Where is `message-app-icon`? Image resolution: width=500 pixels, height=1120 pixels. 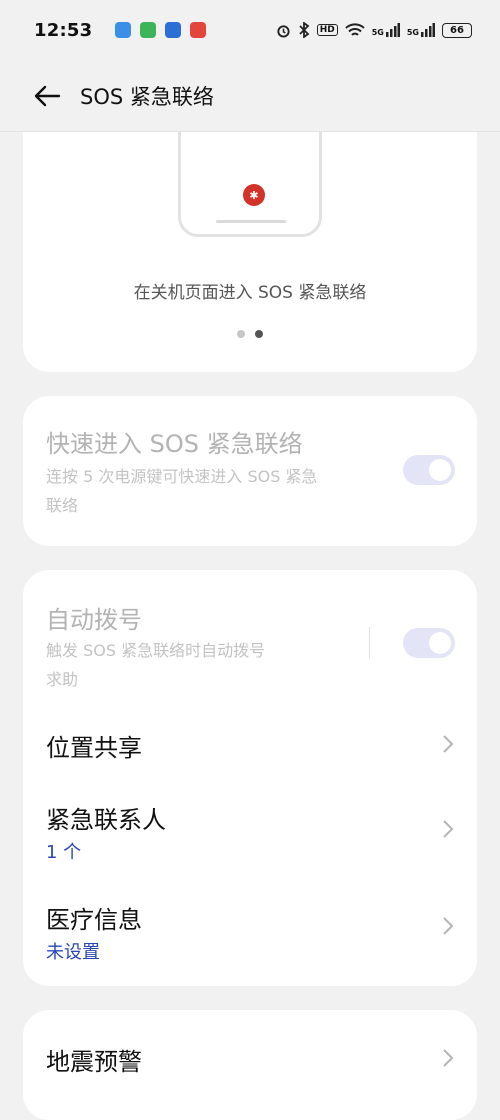
message-app-icon is located at coordinates (148, 30).